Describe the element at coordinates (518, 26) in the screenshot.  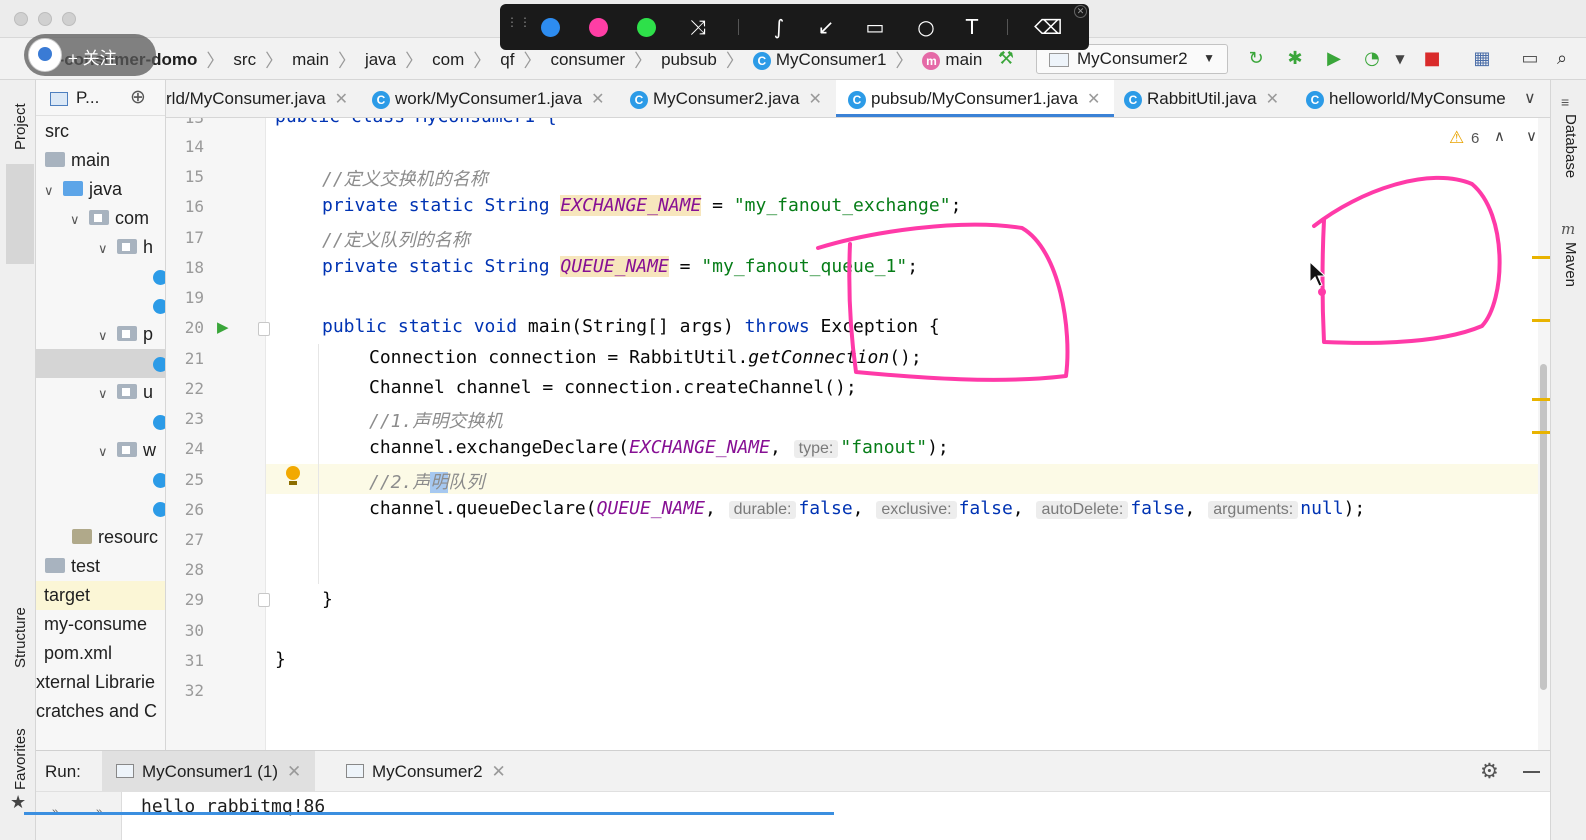
I see `drag-handle-icon: ⋮⋮` at that location.